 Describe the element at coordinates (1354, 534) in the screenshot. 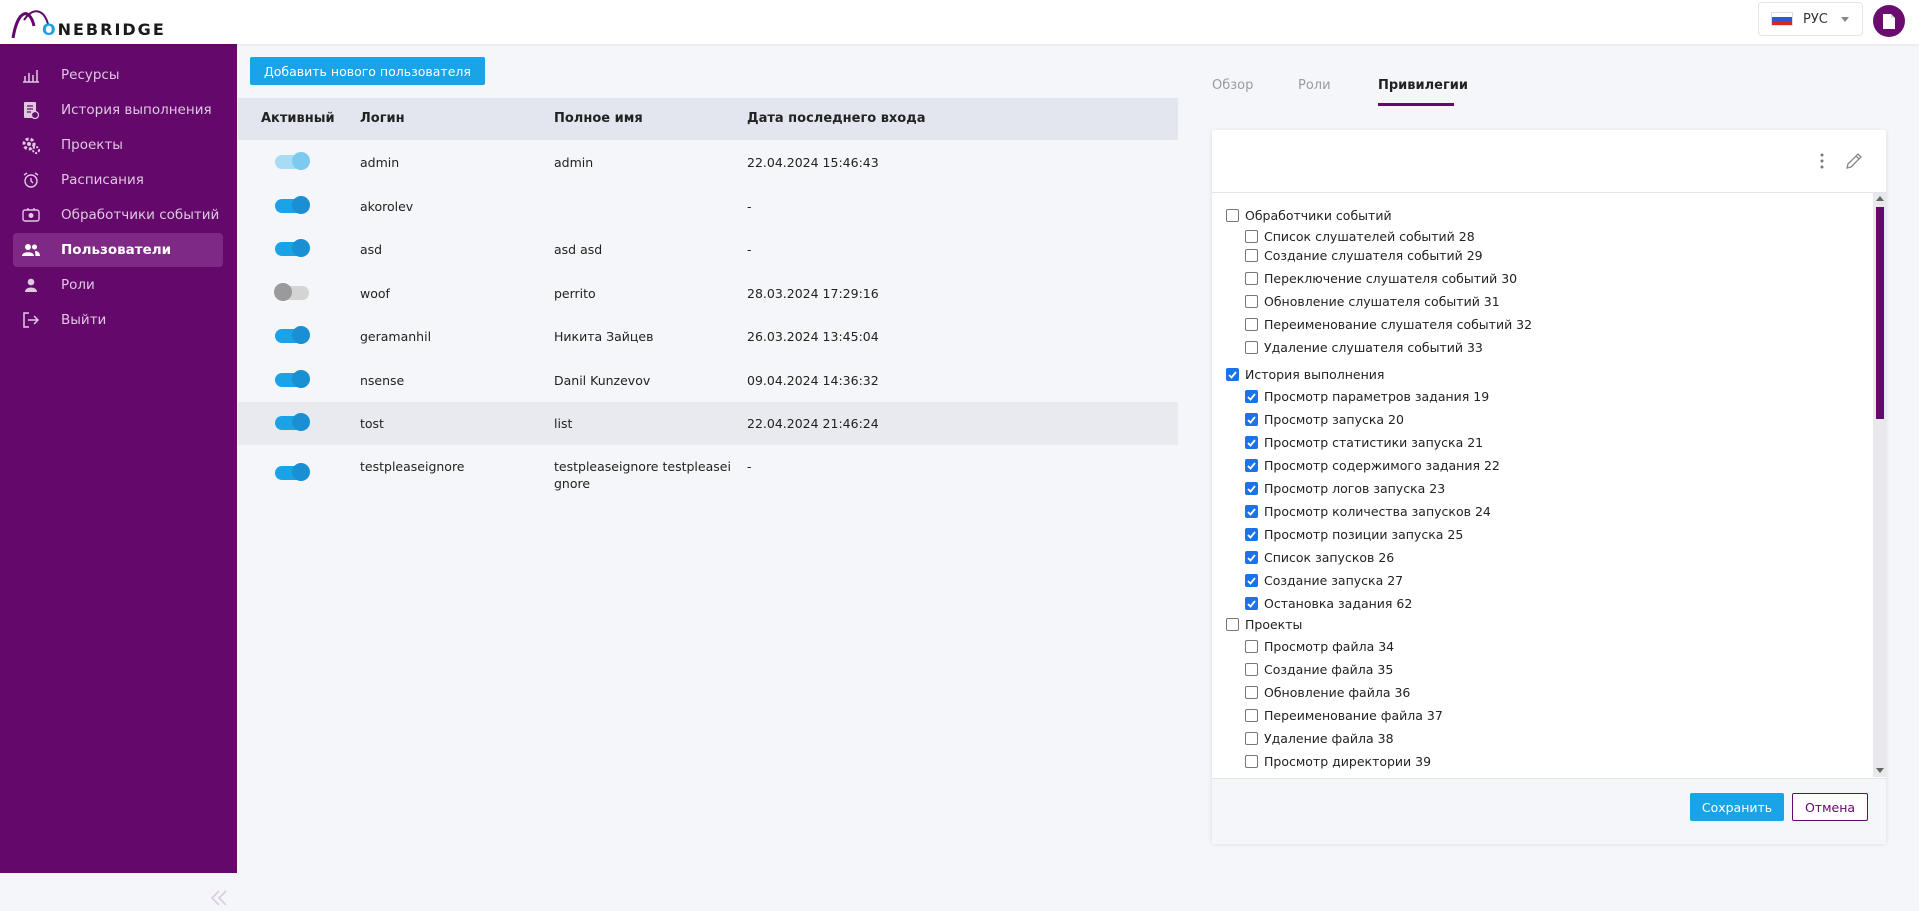

I see `privilege-item: Просмотр позиции запуска 25` at that location.